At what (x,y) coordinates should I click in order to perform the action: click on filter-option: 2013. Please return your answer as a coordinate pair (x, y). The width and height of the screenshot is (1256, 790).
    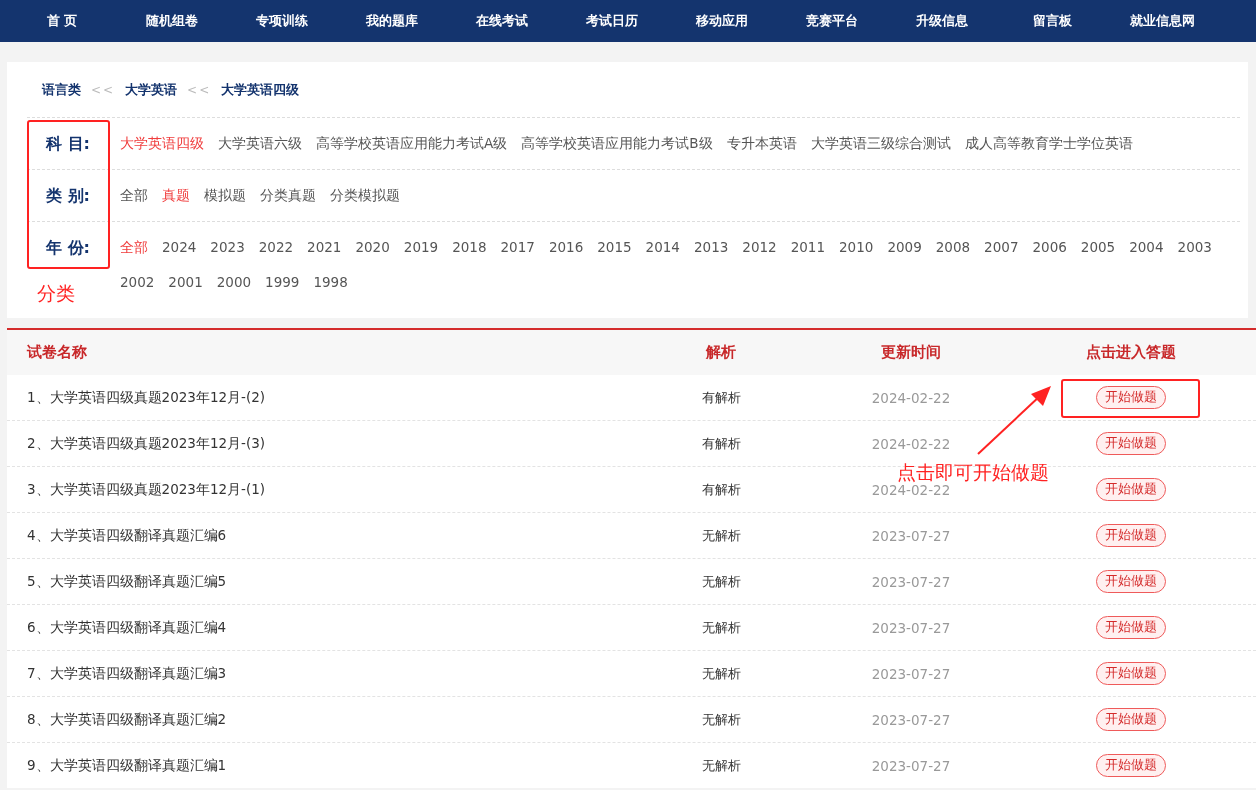
    Looking at the image, I should click on (711, 247).